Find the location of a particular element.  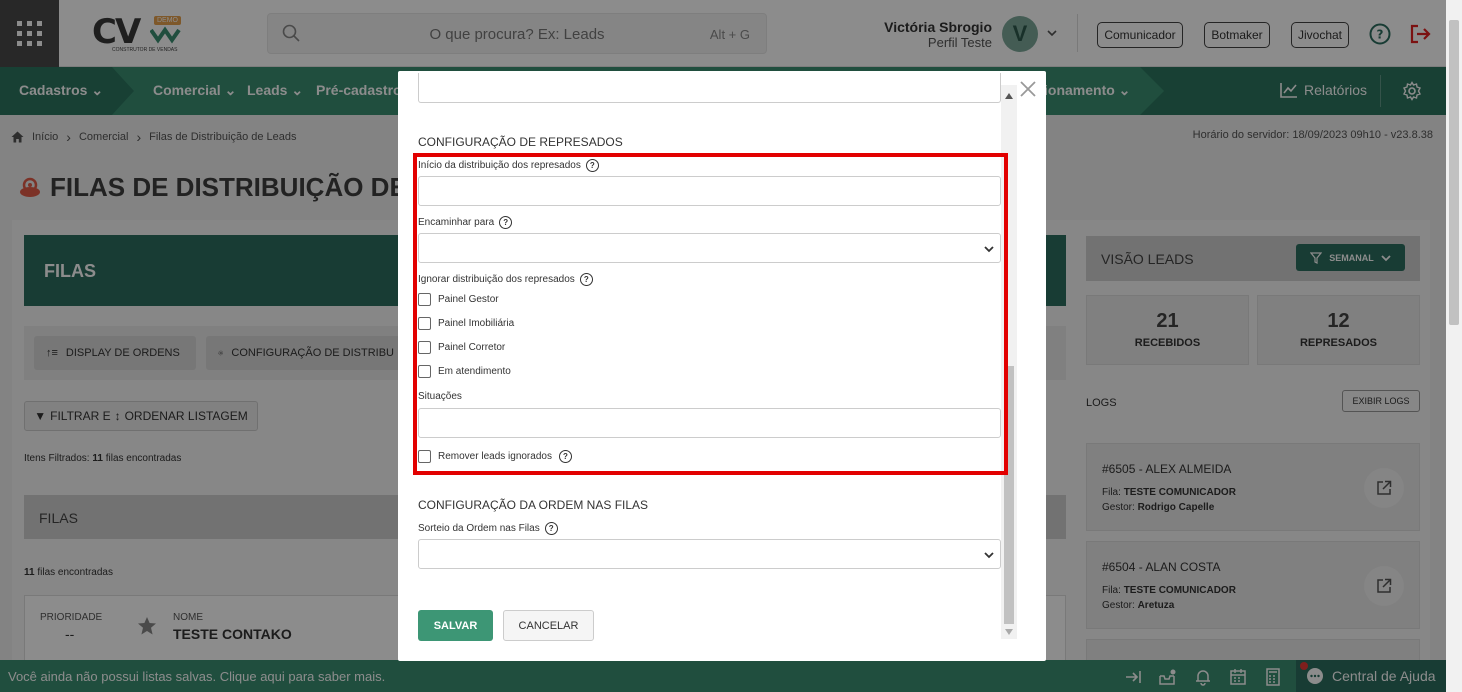

sorteio-label: Sorteio da Ordem nas Filas ? is located at coordinates (488, 528).